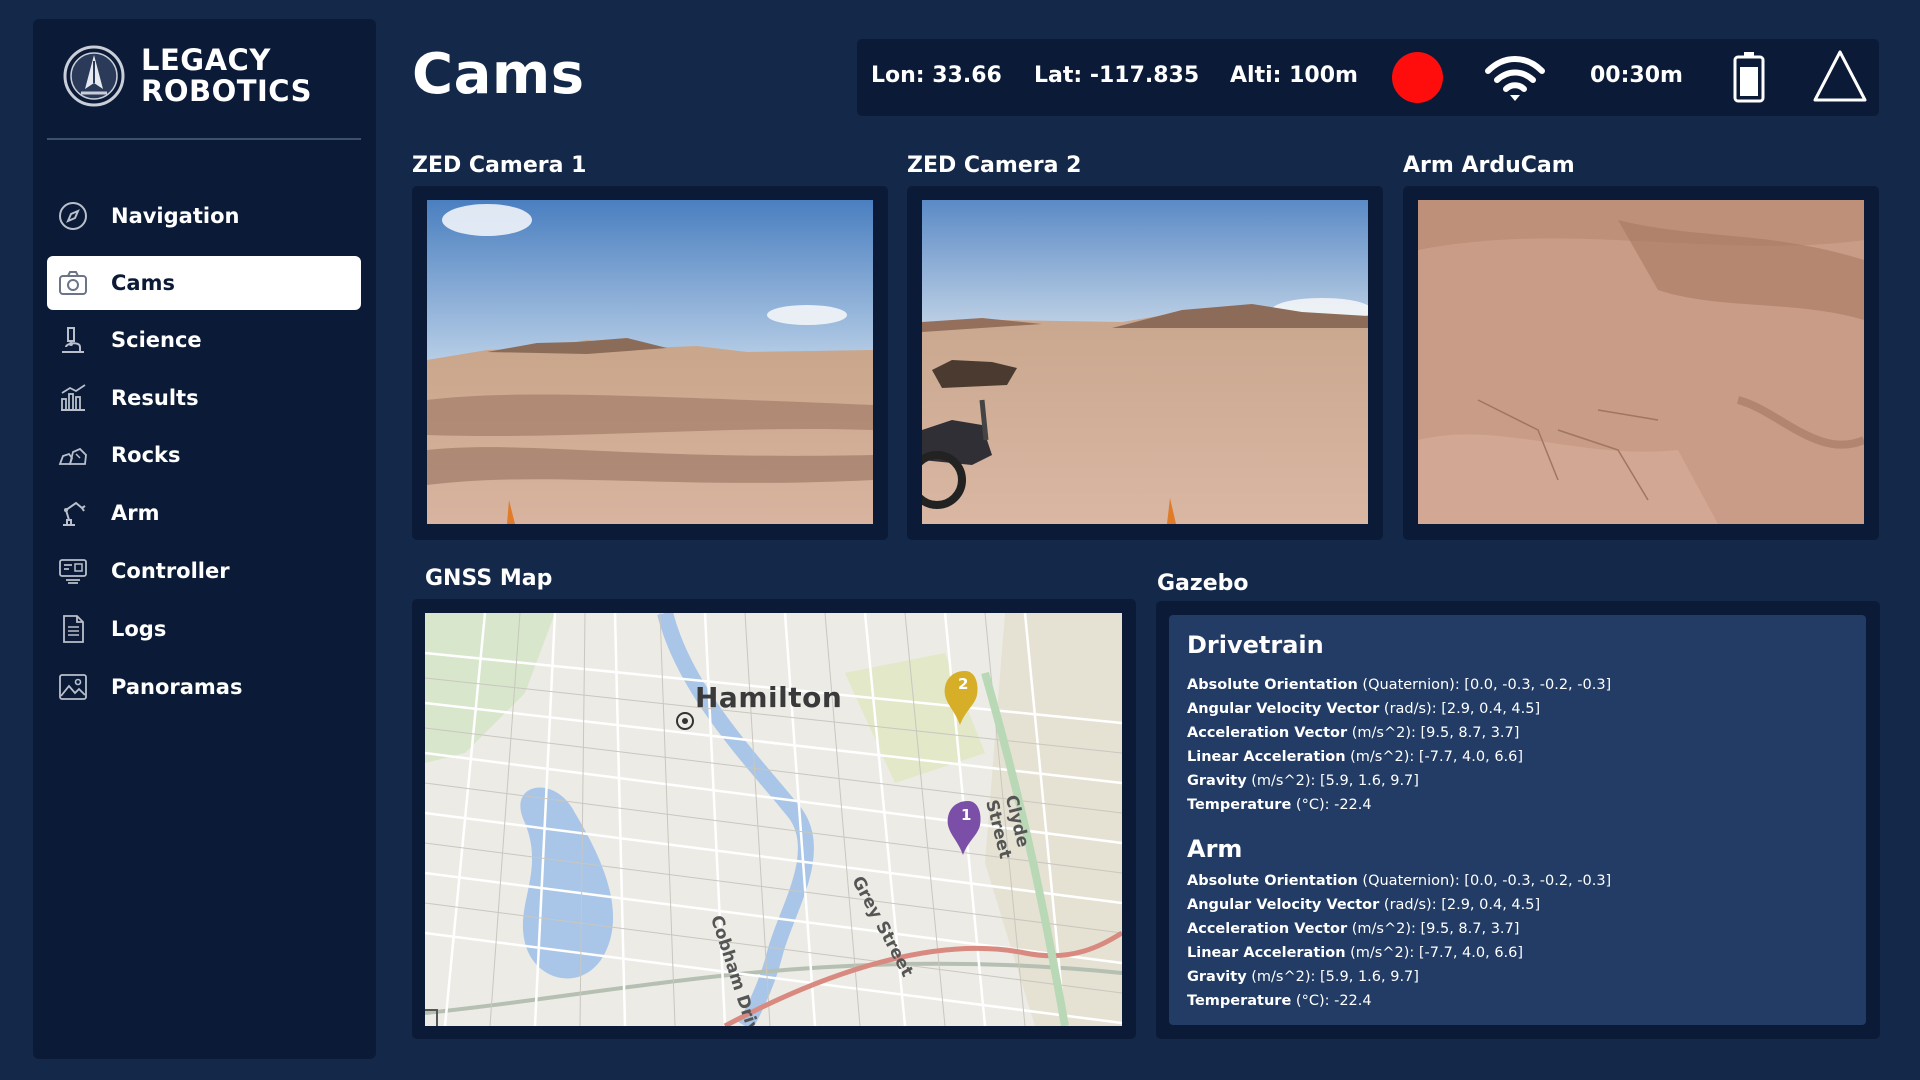  I want to click on camera-3-panel, so click(1641, 363).